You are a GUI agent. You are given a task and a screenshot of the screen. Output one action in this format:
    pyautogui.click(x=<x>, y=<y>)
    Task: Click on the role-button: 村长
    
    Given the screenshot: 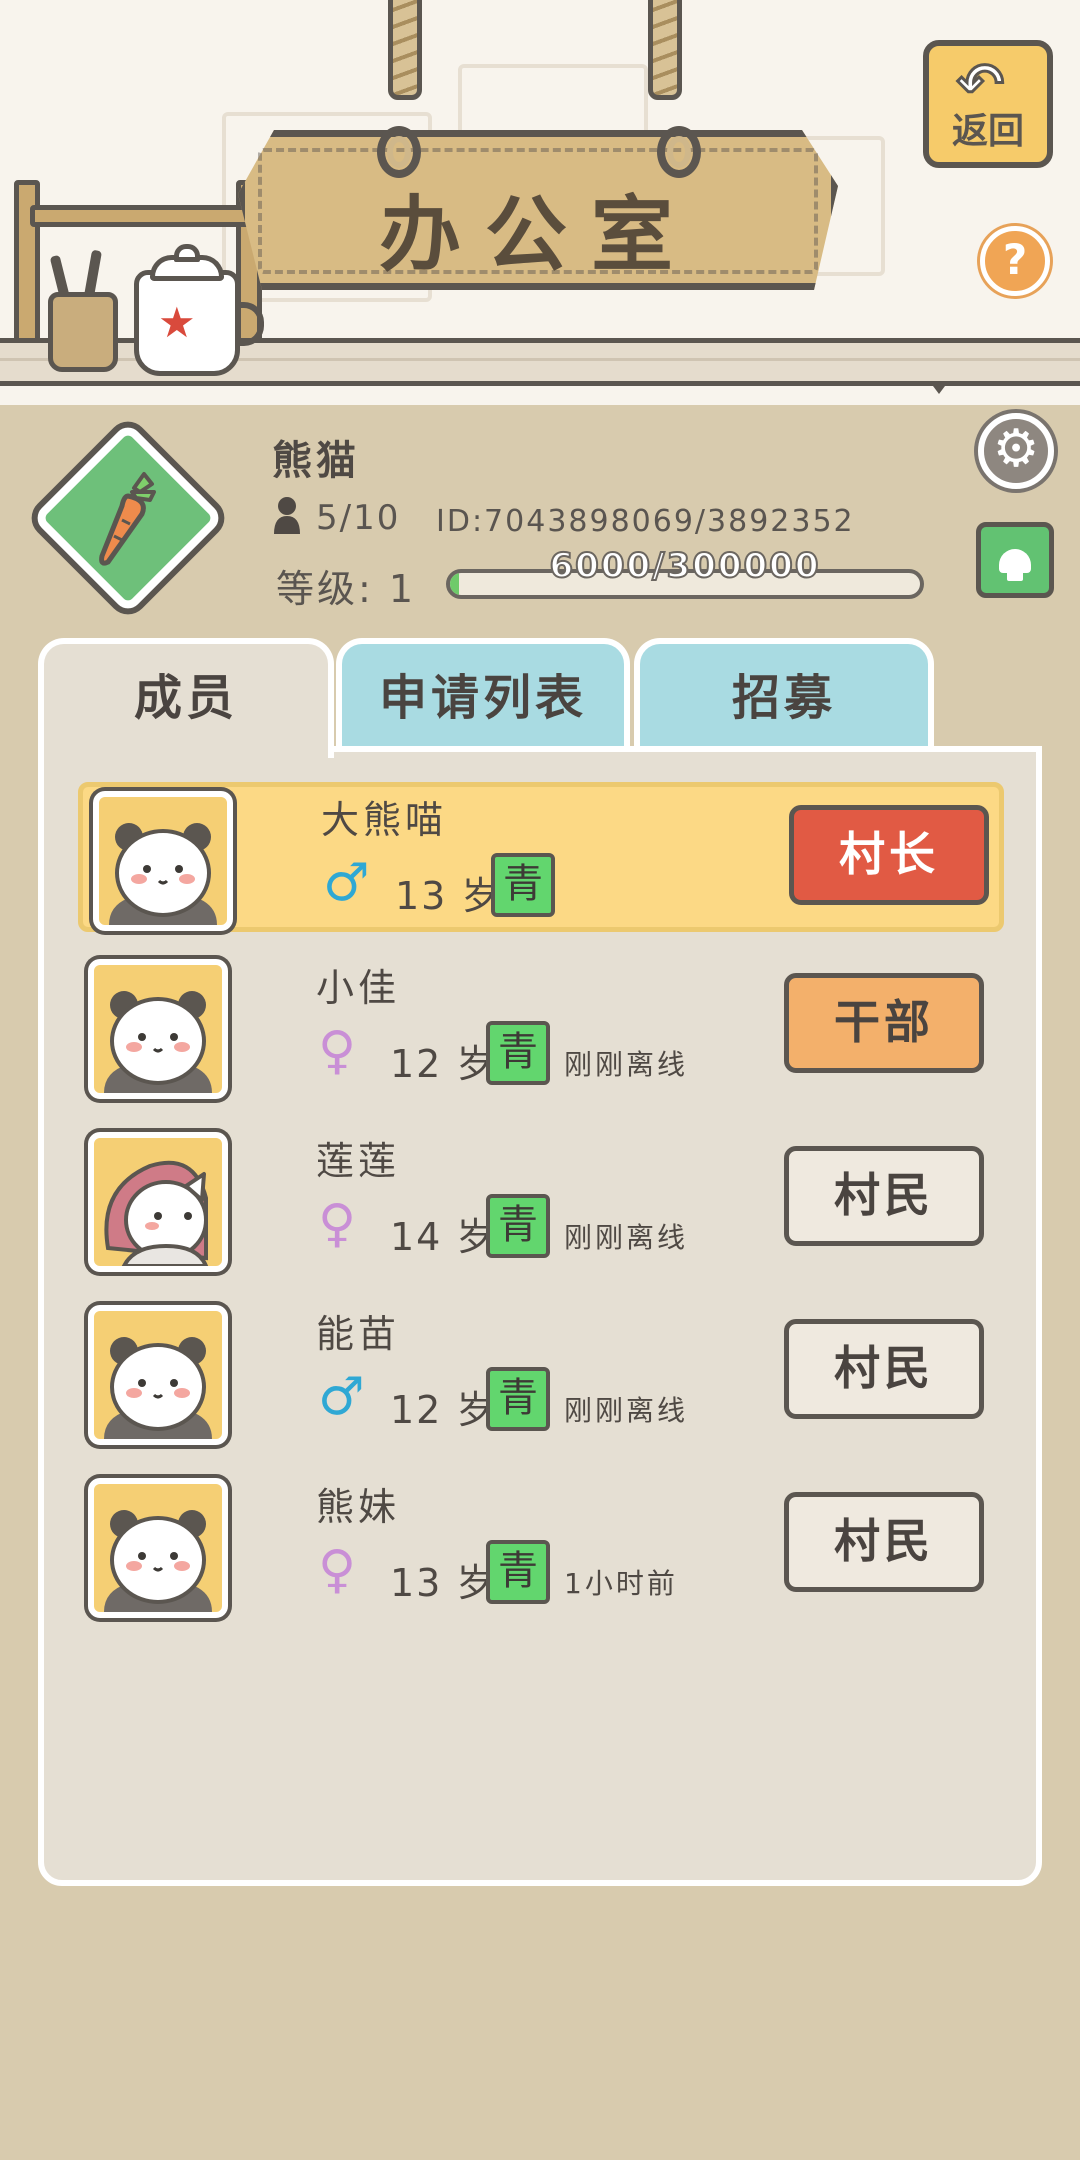 What is the action you would take?
    pyautogui.click(x=889, y=855)
    